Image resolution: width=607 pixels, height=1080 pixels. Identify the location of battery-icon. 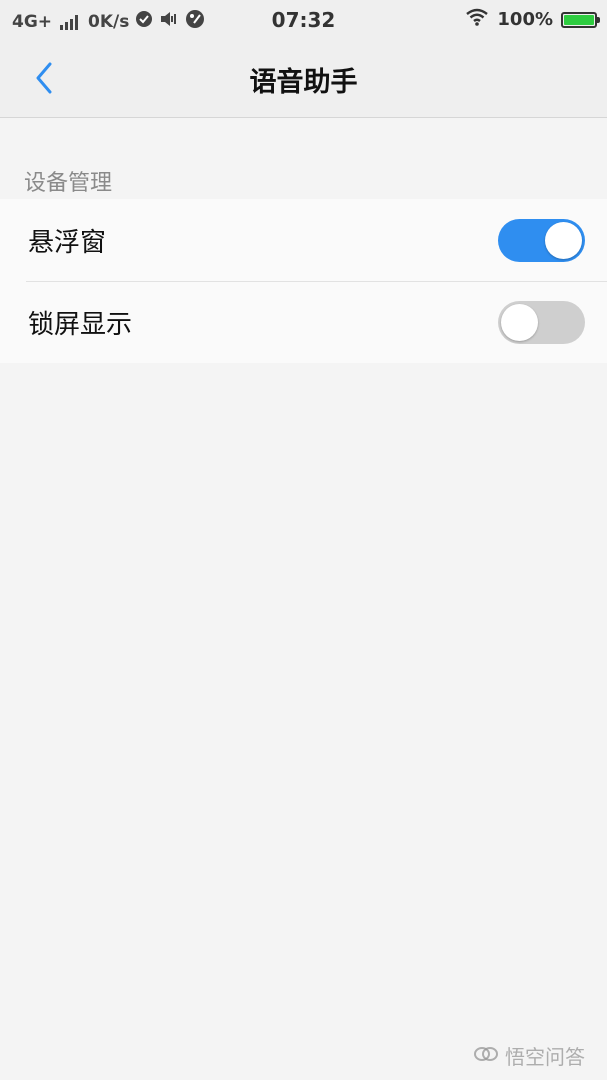
(580, 19).